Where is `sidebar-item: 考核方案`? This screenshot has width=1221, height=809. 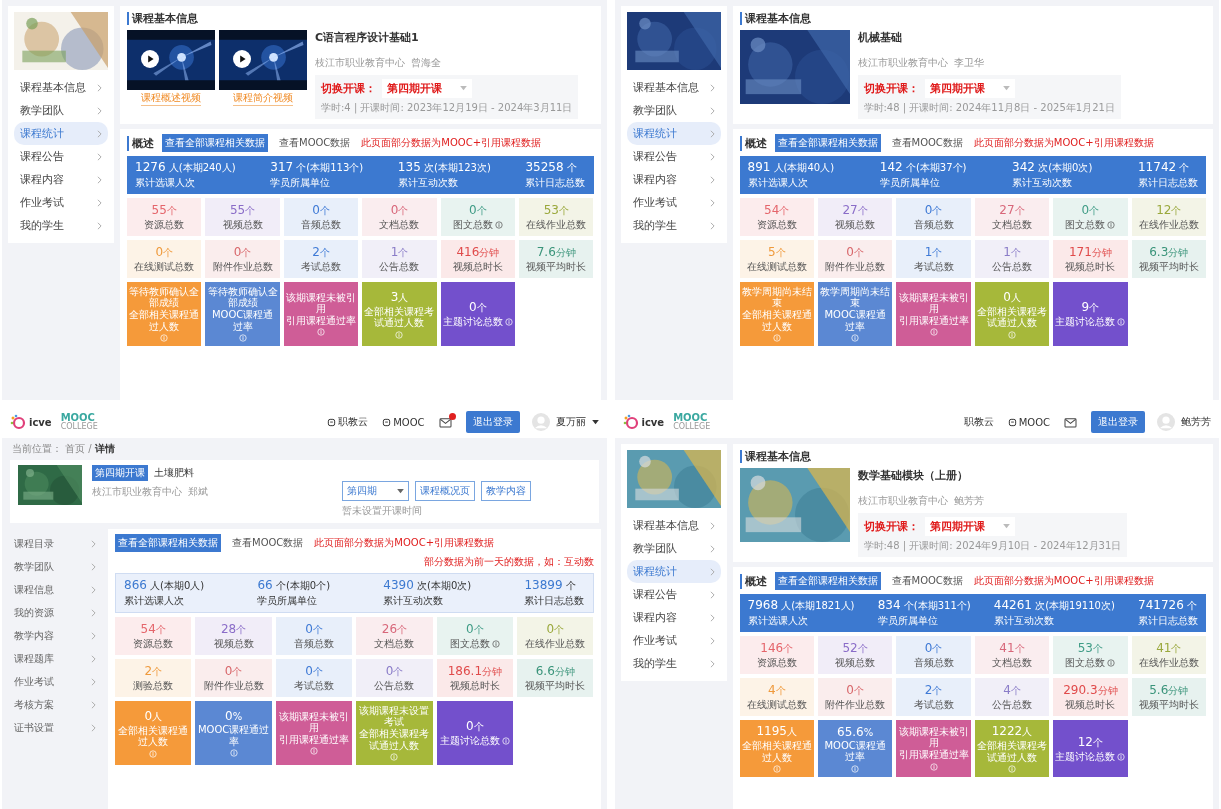
sidebar-item: 考核方案 is located at coordinates (55, 705).